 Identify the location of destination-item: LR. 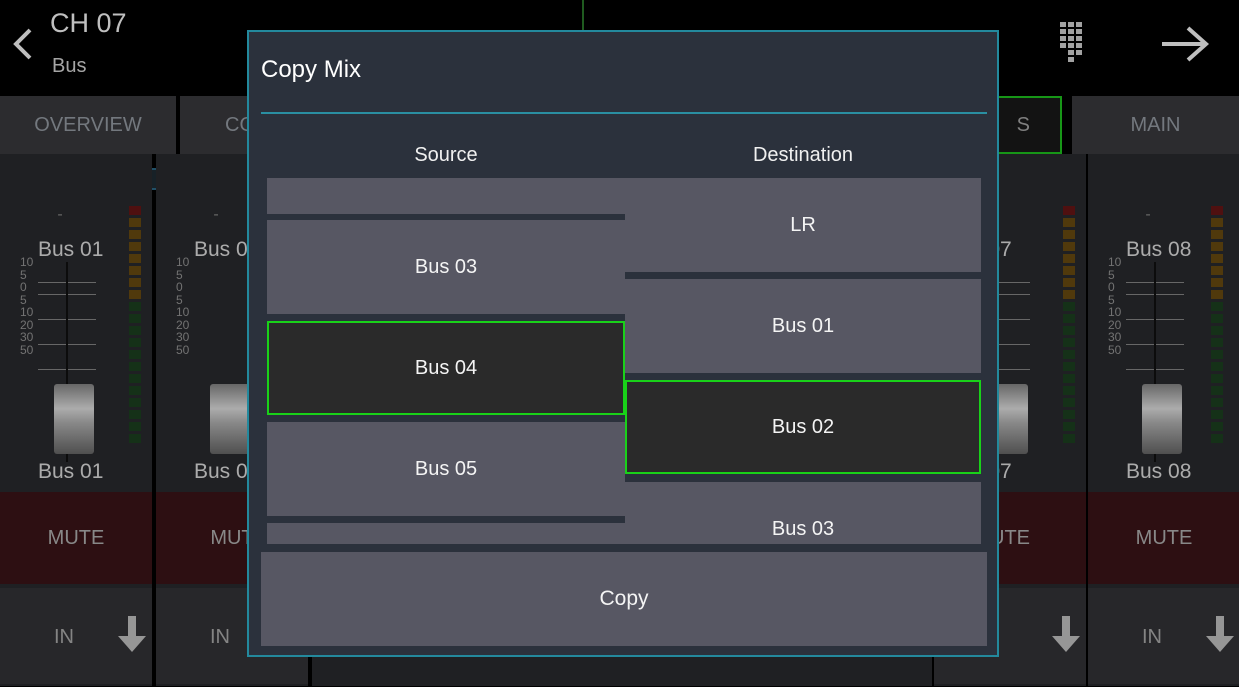
(803, 225).